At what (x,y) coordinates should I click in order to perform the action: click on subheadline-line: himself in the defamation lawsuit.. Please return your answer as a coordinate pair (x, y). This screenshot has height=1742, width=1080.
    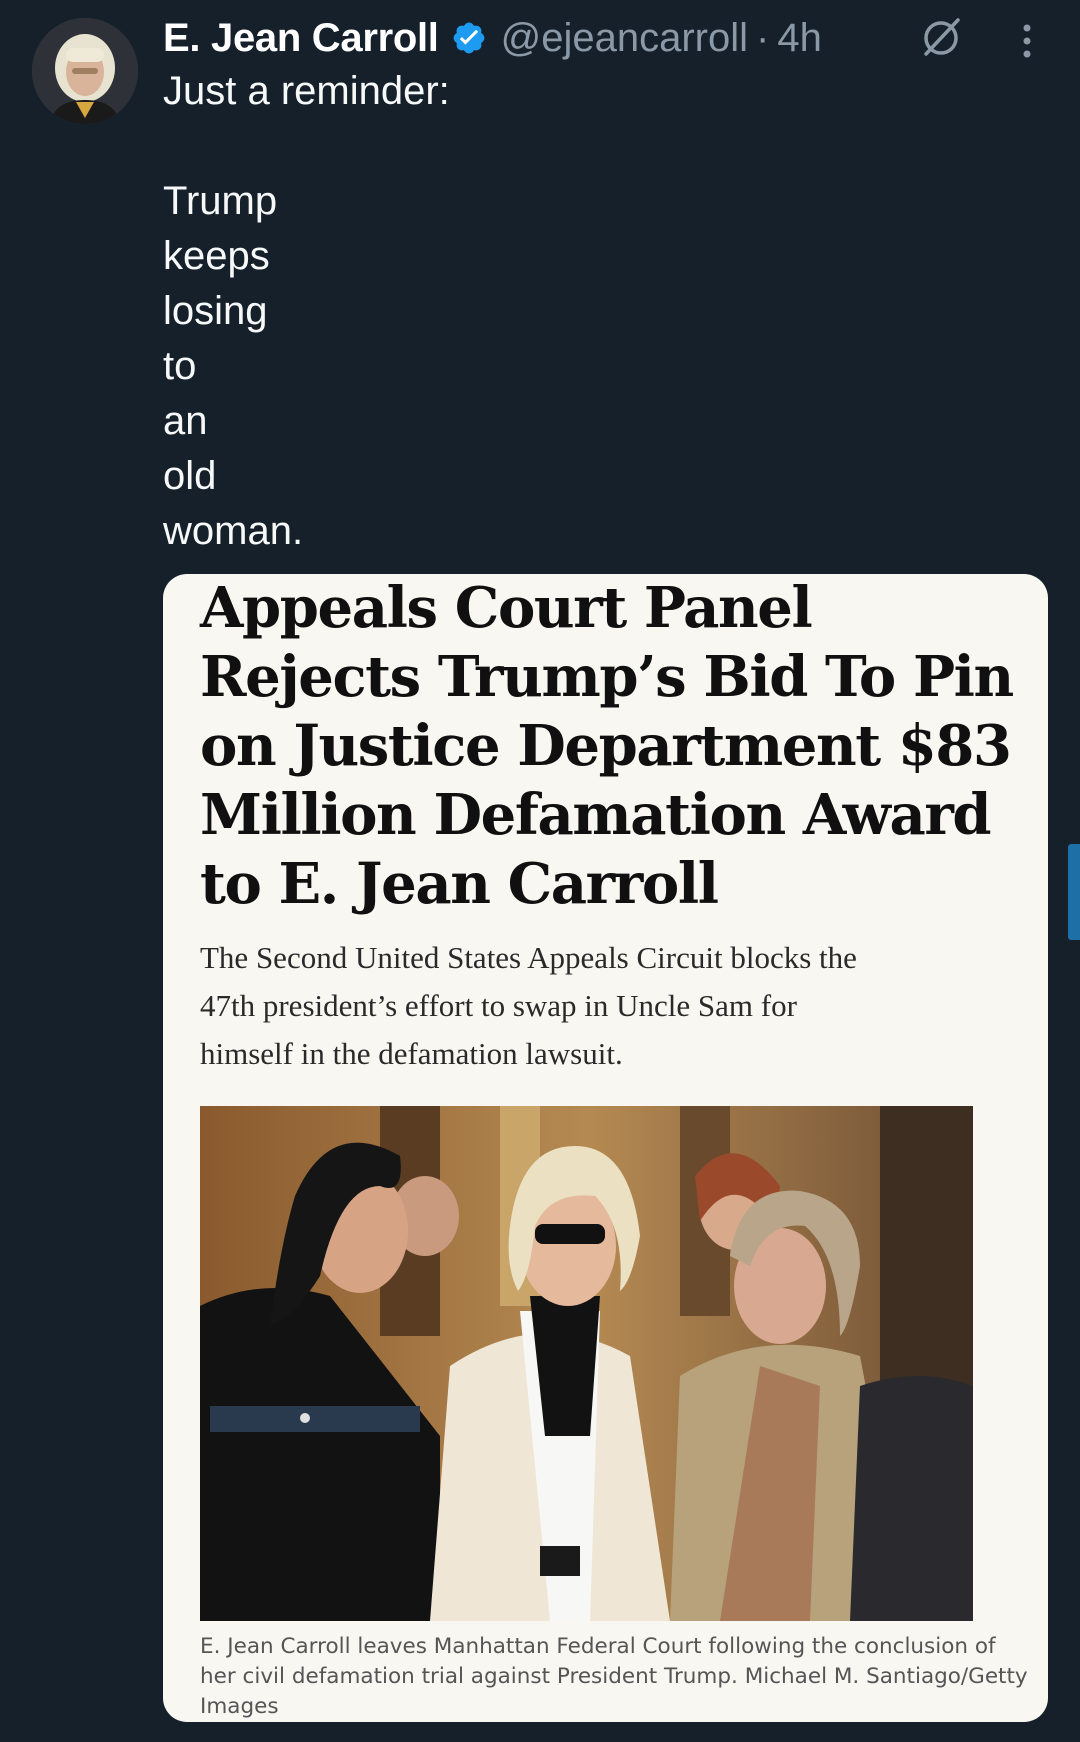
    Looking at the image, I should click on (411, 1053).